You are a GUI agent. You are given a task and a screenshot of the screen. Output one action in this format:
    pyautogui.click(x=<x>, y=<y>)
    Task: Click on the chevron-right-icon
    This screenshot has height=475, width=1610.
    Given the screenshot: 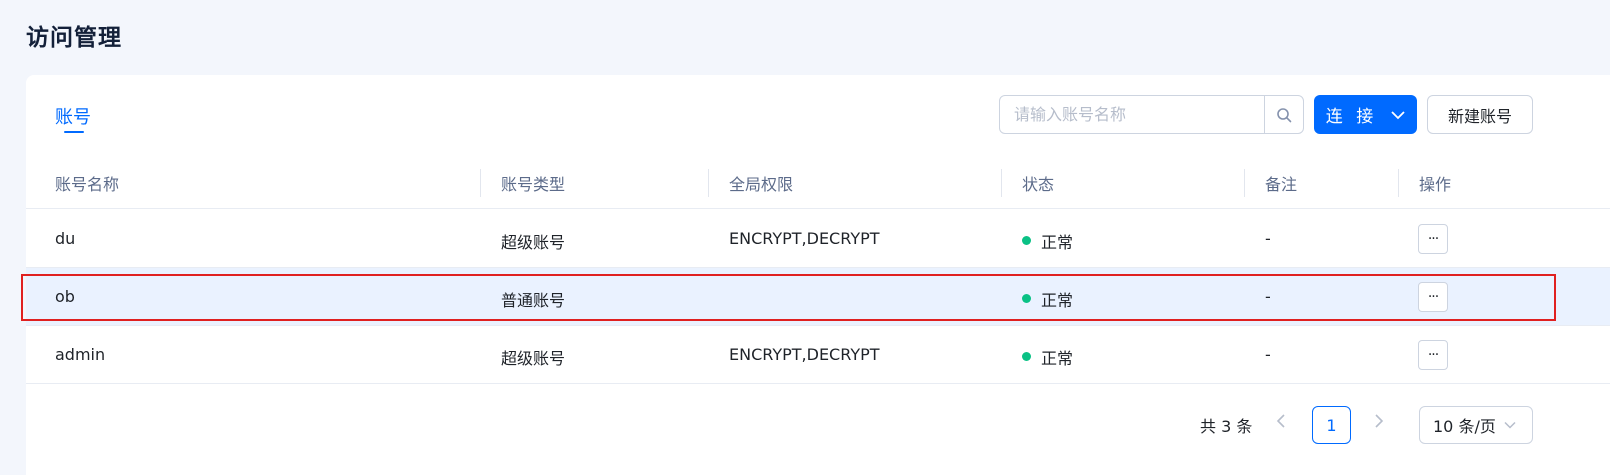 What is the action you would take?
    pyautogui.click(x=1379, y=421)
    